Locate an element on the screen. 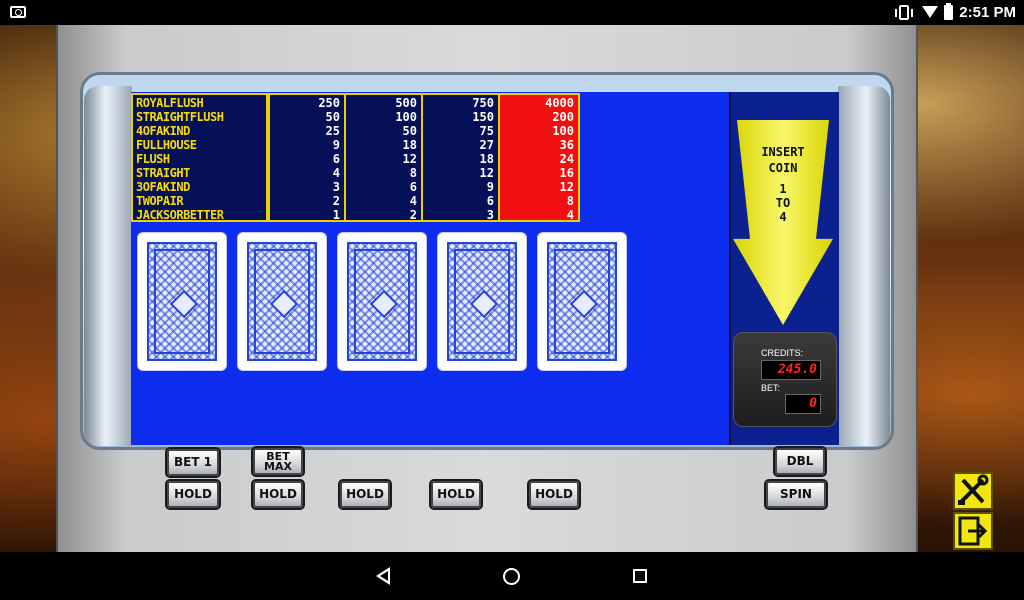  bet-1-button: BET 1 is located at coordinates (193, 462).